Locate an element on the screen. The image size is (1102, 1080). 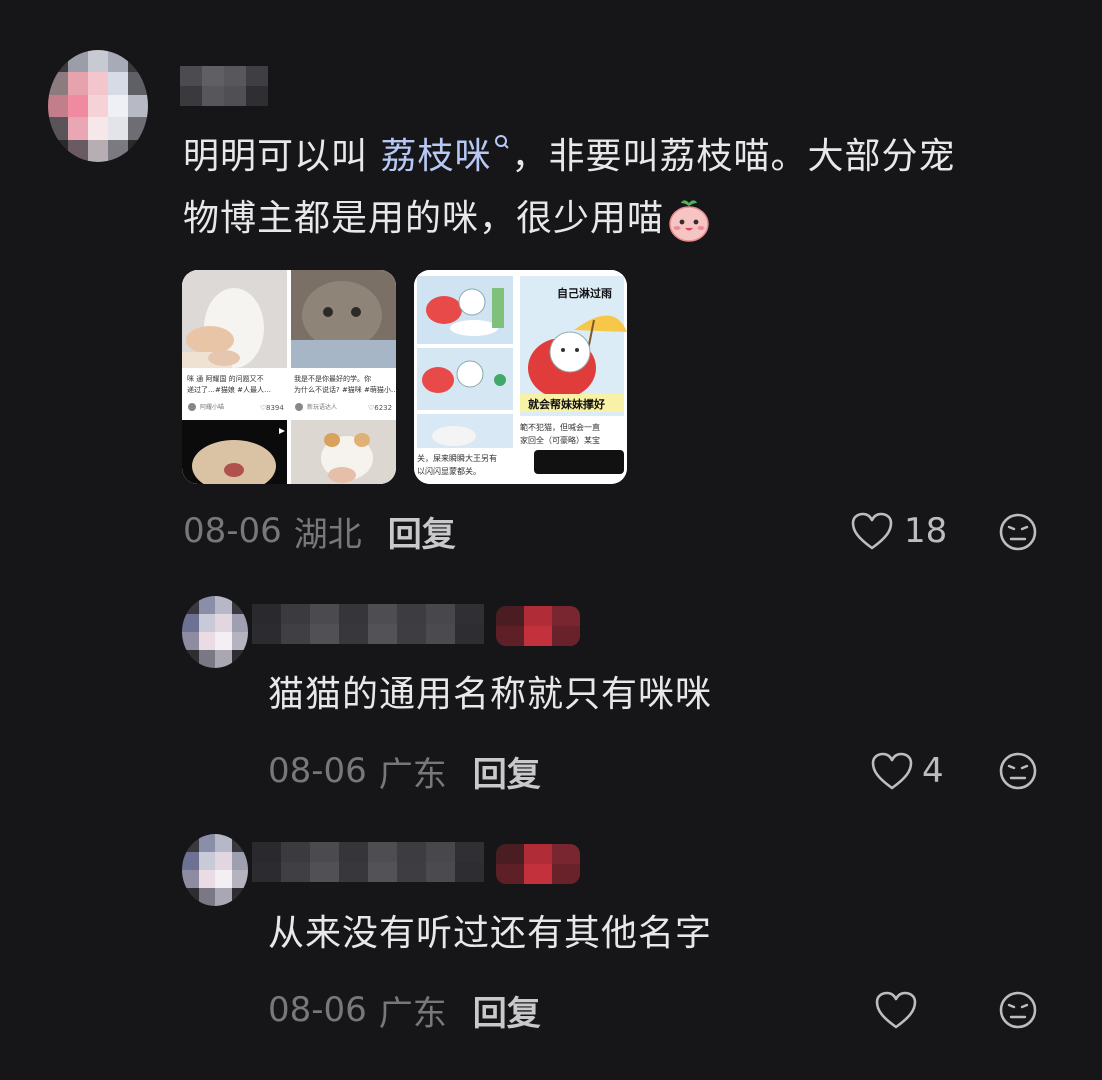
svg-text: 新玩语达人 is located at coordinates (322, 407).